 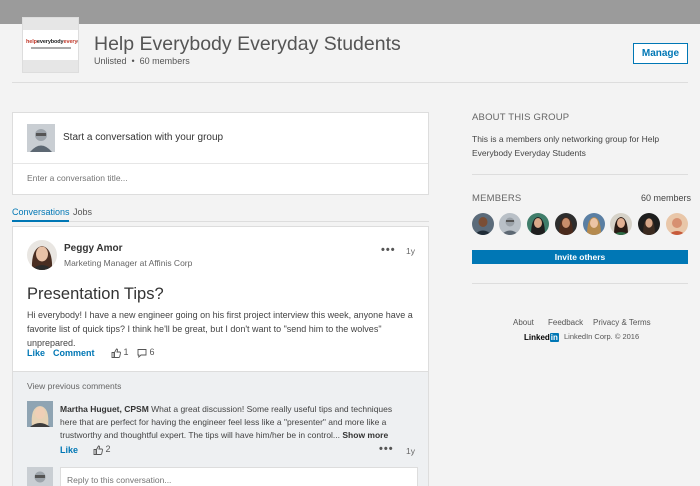 What do you see at coordinates (660, 53) in the screenshot?
I see `manage-button: Manage` at bounding box center [660, 53].